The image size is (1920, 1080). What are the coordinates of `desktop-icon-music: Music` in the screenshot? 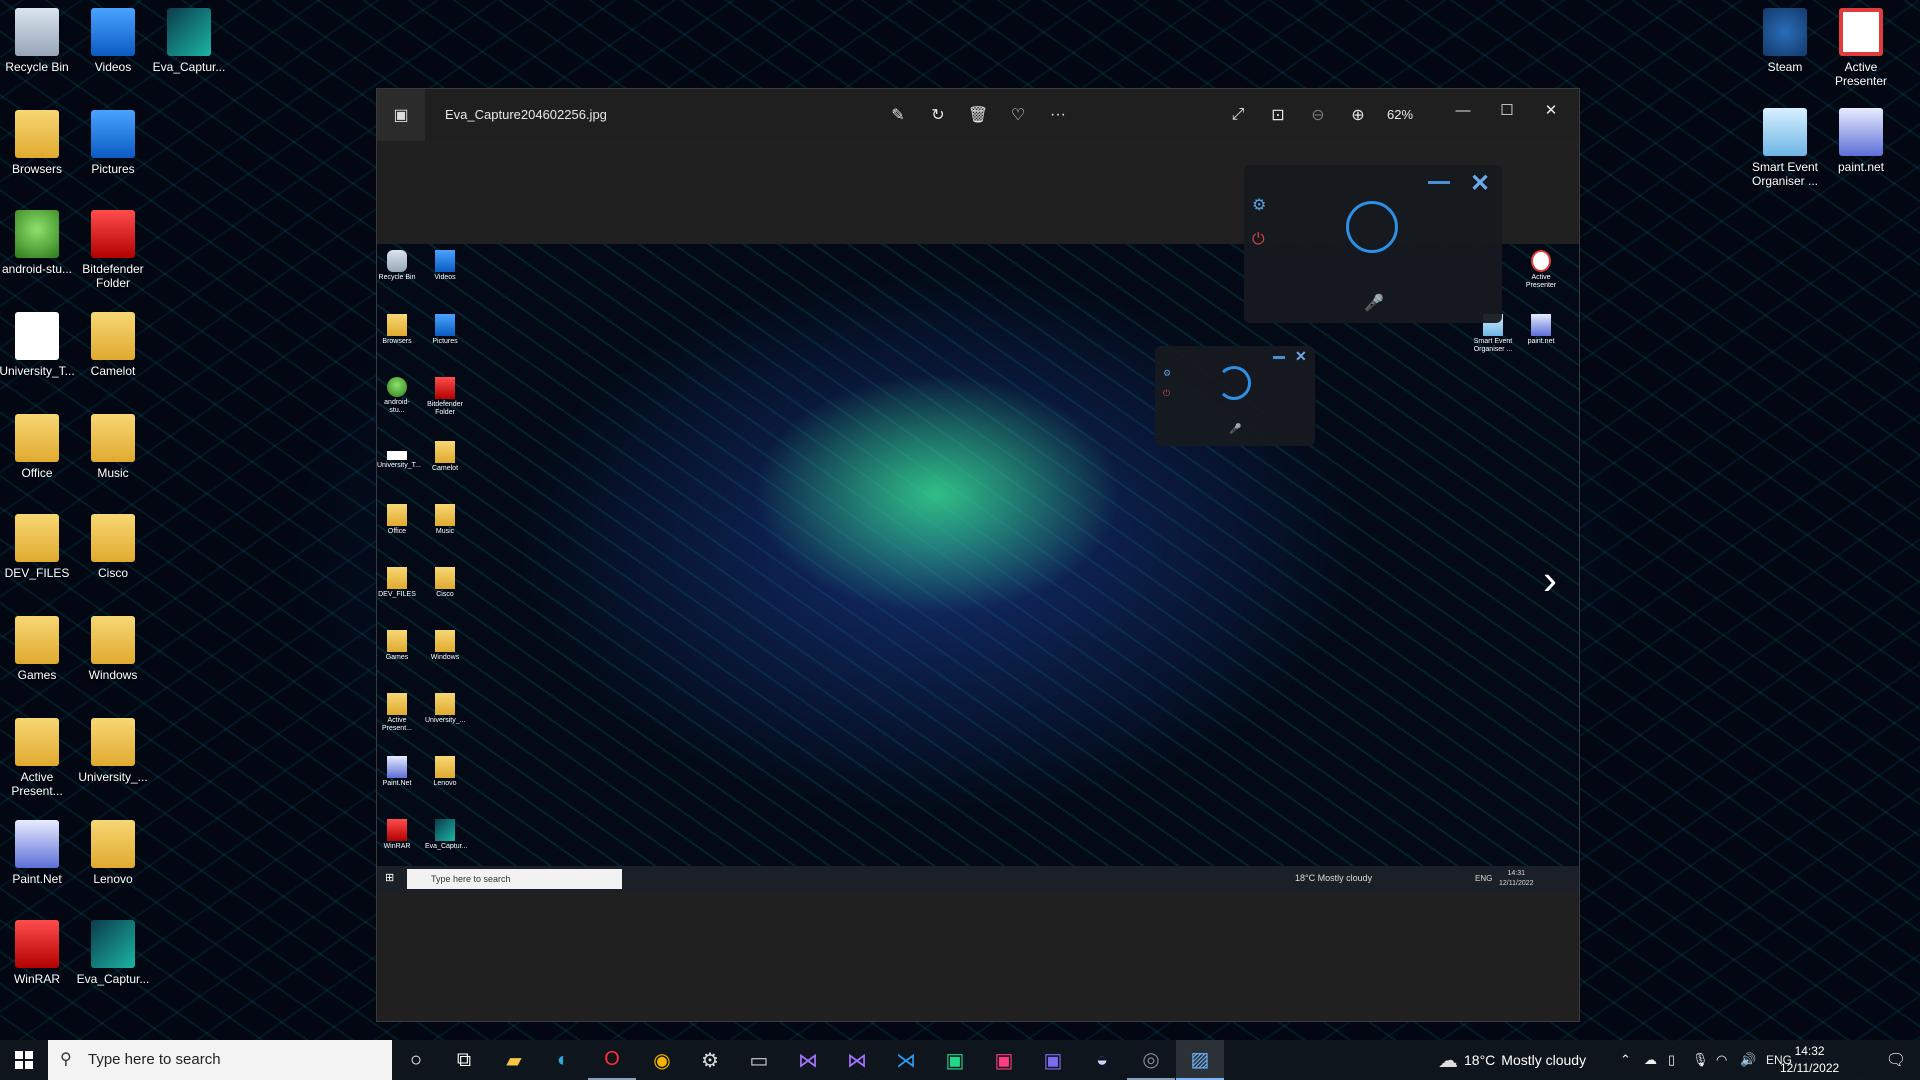 It's located at (113, 447).